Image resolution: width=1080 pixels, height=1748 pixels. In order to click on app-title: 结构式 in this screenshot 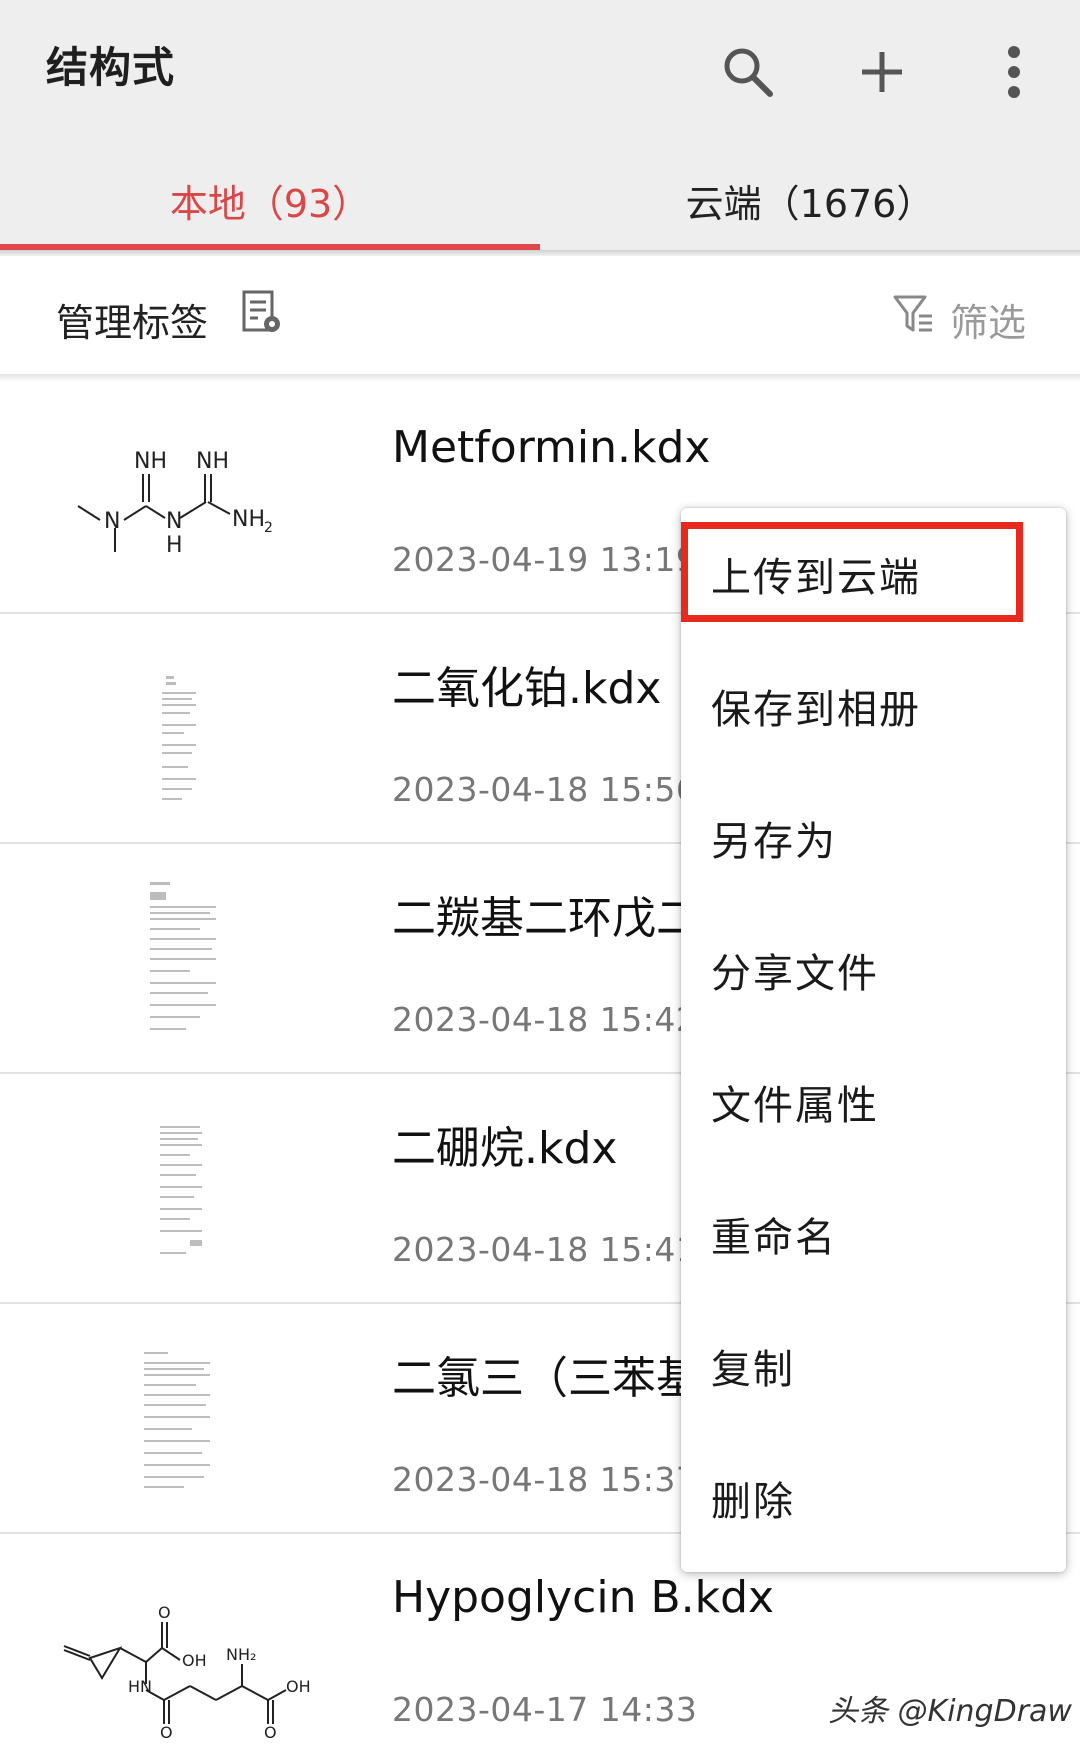, I will do `click(111, 67)`.